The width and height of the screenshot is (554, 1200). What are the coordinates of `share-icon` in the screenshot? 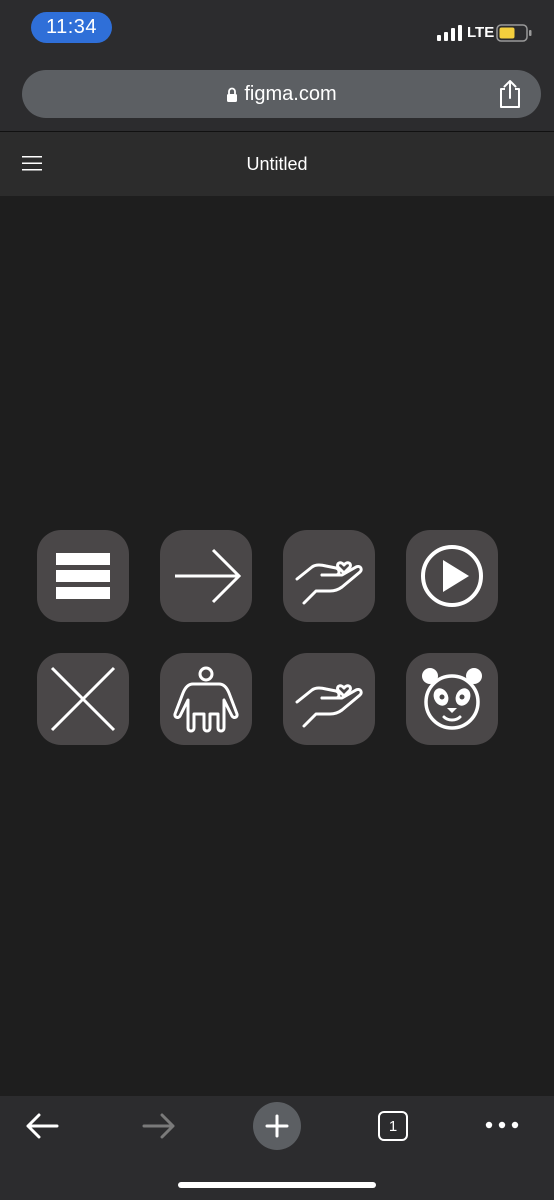 It's located at (510, 94).